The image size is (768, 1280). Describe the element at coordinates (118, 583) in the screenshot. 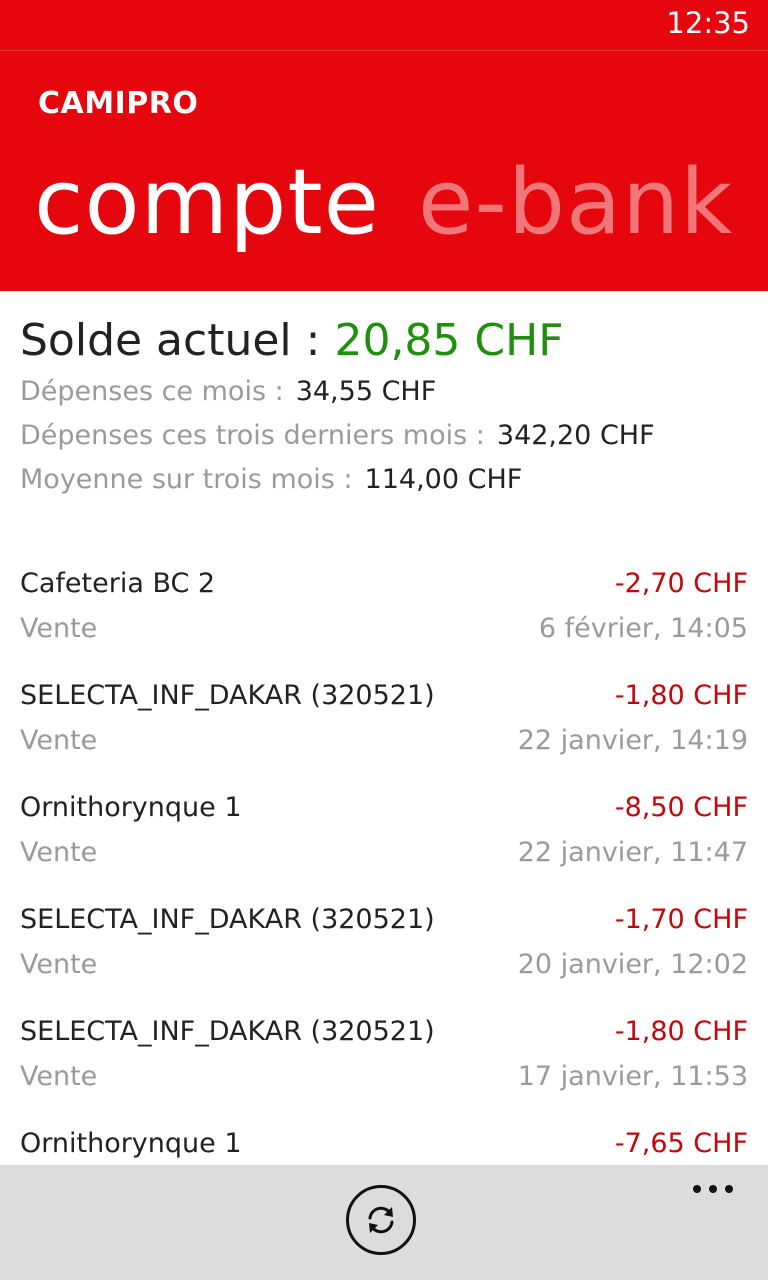

I see `transaction-merchant: Cafeteria BC 2` at that location.